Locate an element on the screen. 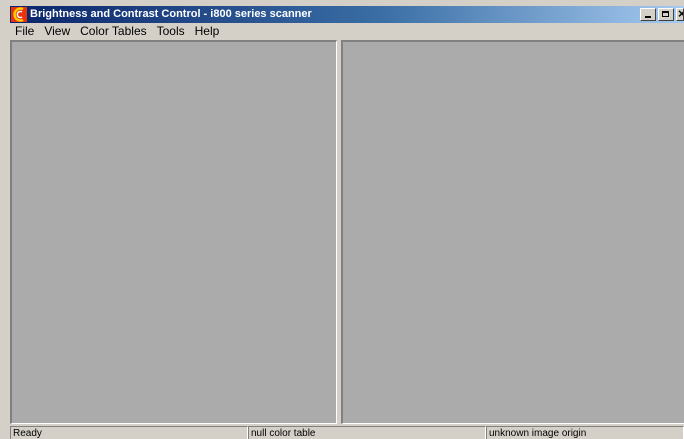  app-icon is located at coordinates (19, 14).